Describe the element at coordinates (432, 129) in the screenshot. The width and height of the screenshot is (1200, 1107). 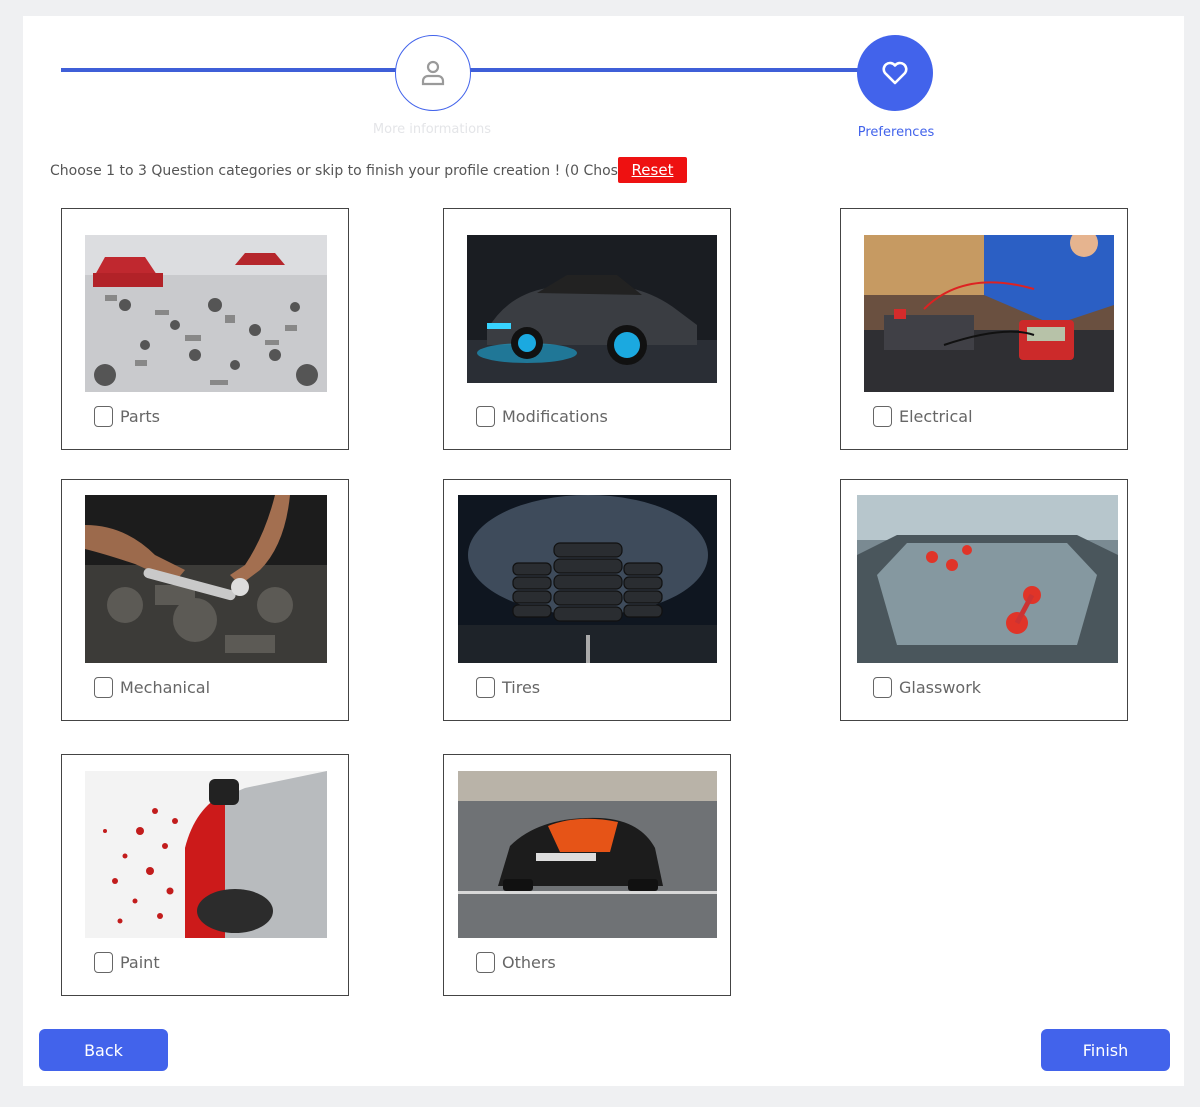
I see `step-label-more-informations: More informations` at that location.